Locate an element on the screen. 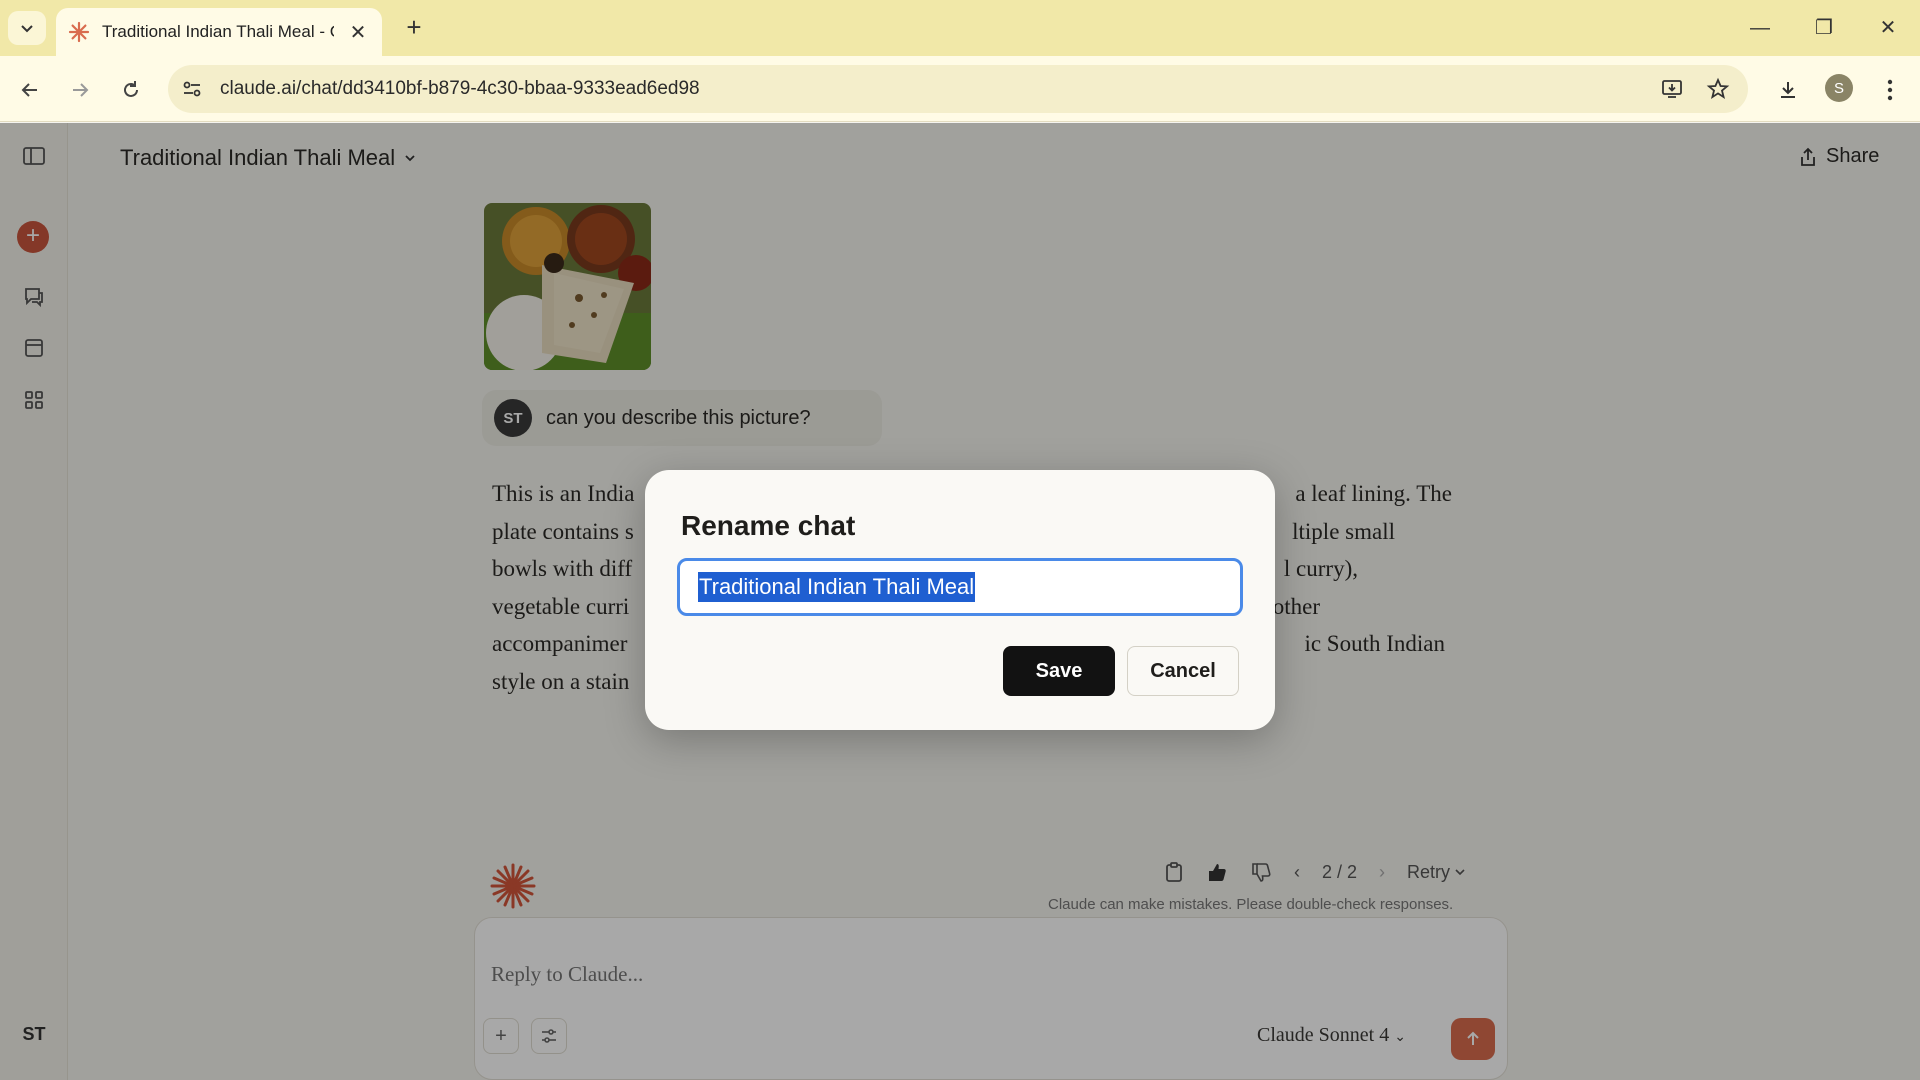  tab-close-icon: ✕ is located at coordinates (358, 32).